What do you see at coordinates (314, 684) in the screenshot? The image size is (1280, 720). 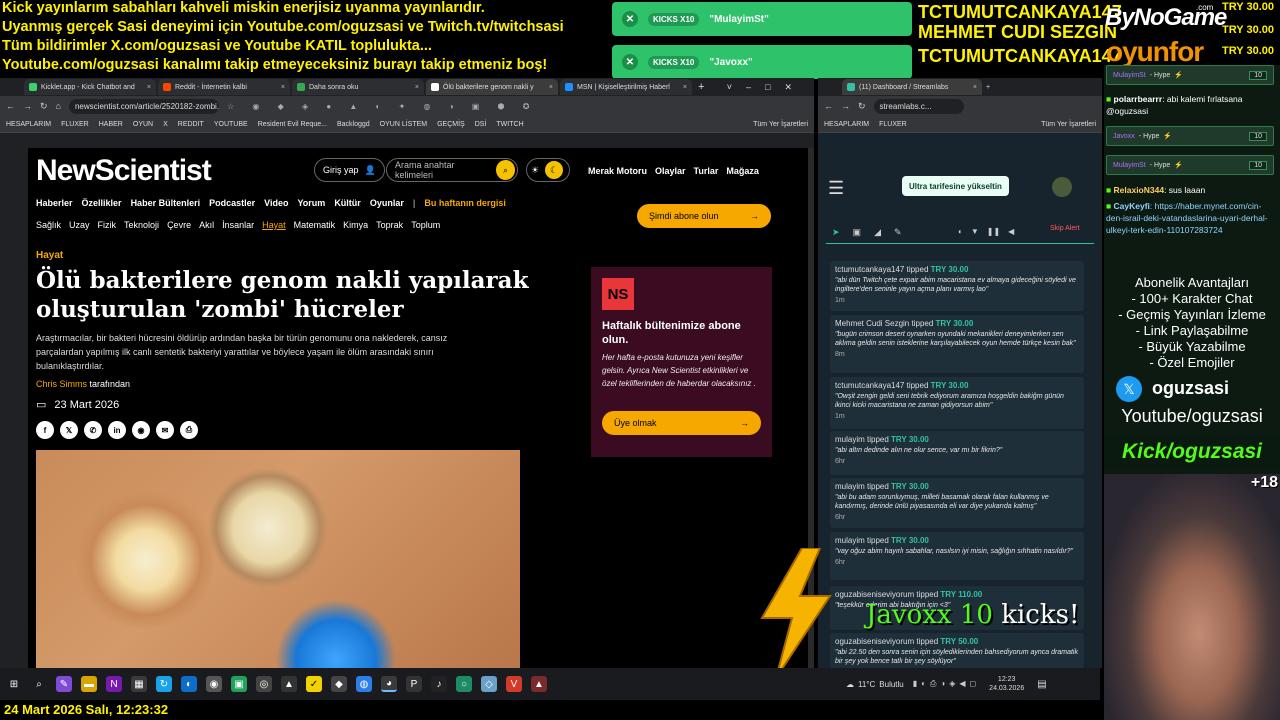 I see `sticky-notes-icon: ✓` at bounding box center [314, 684].